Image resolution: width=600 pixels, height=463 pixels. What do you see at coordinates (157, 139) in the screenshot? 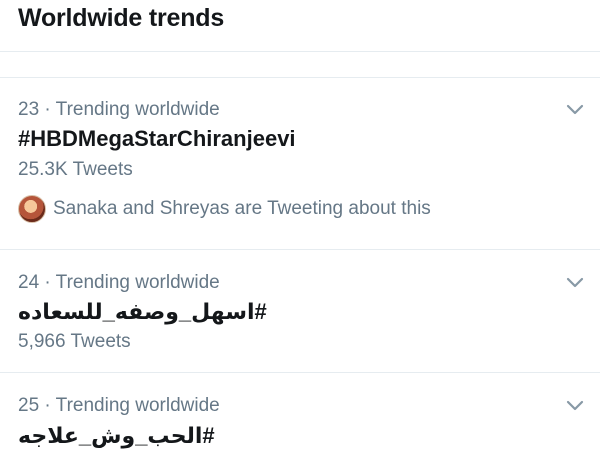
I see `trend-hashtag: #HBDMegaStarChiranjeevi` at bounding box center [157, 139].